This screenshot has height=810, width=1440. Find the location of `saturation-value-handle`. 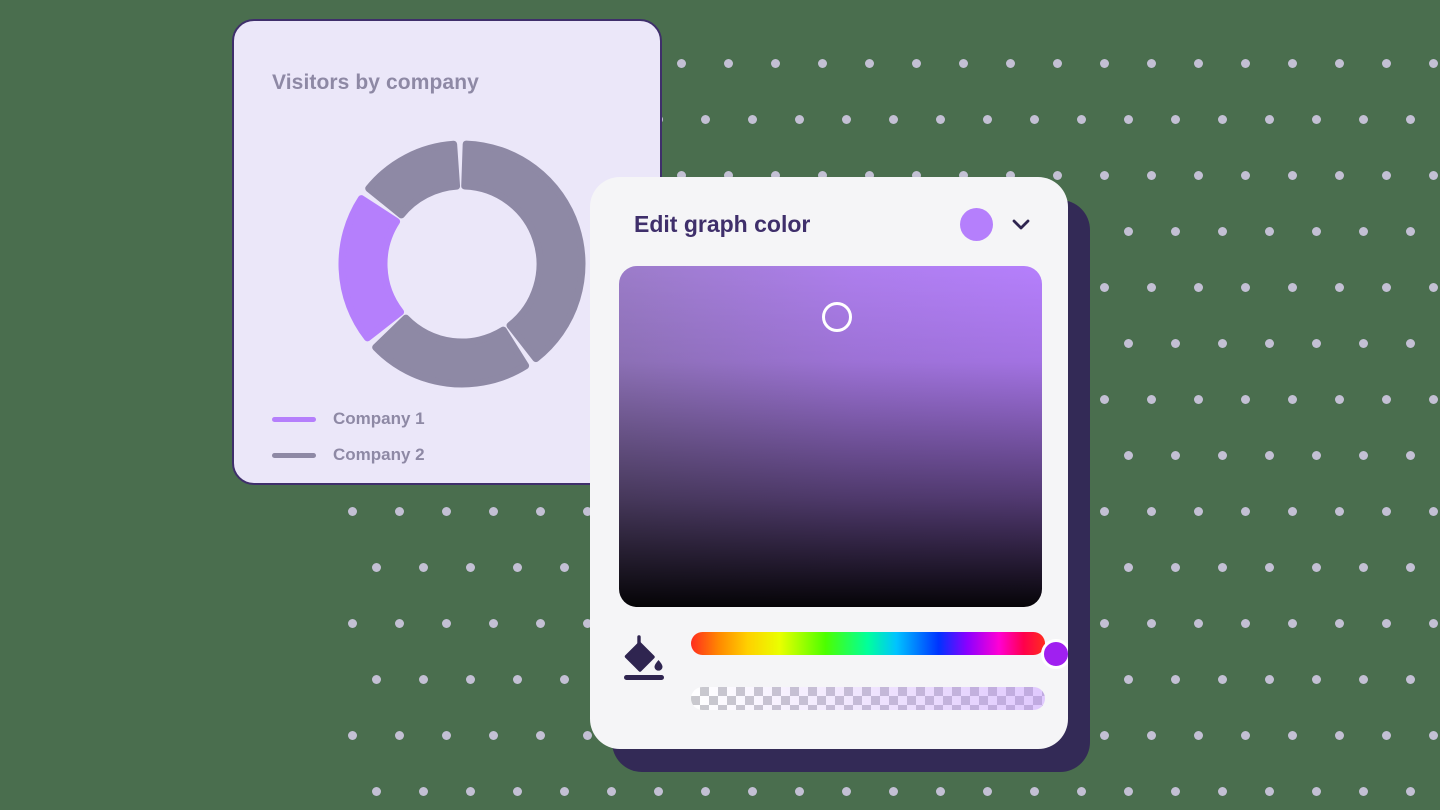

saturation-value-handle is located at coordinates (837, 317).